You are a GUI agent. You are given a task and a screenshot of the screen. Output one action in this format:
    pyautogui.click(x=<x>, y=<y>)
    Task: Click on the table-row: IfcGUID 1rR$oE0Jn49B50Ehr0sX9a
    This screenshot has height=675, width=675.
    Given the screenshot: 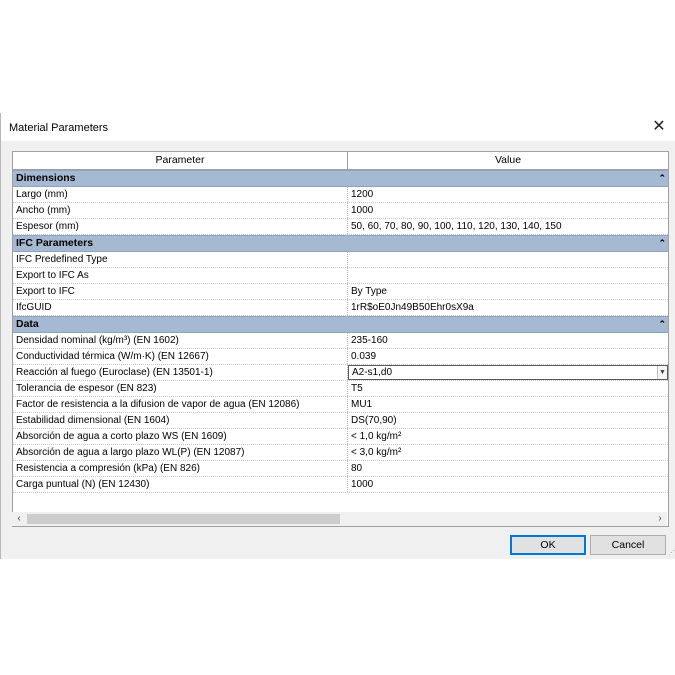 What is the action you would take?
    pyautogui.click(x=340, y=308)
    